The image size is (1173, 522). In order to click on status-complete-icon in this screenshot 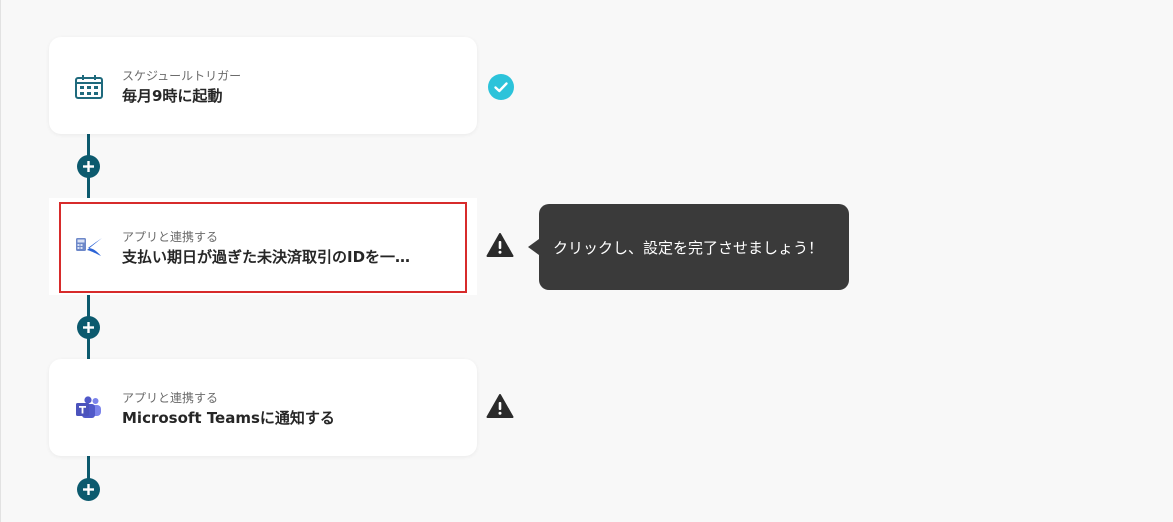, I will do `click(501, 87)`.